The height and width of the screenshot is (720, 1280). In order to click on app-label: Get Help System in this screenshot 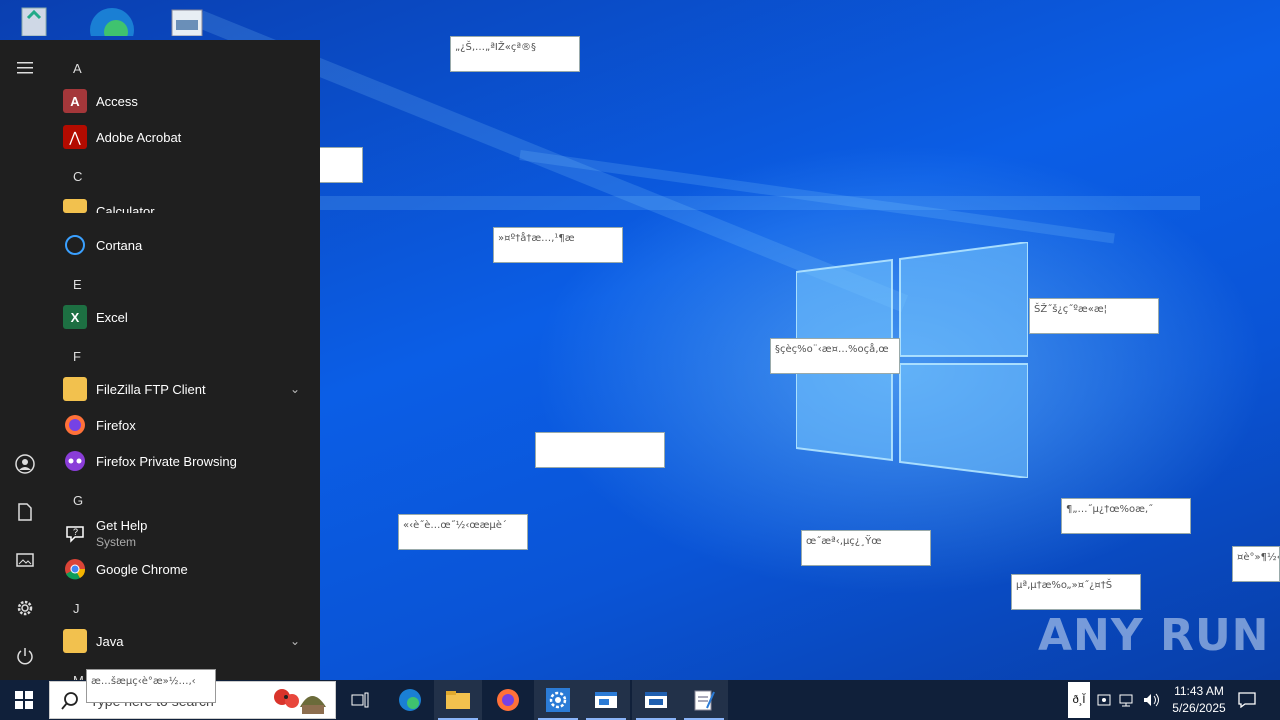, I will do `click(122, 533)`.